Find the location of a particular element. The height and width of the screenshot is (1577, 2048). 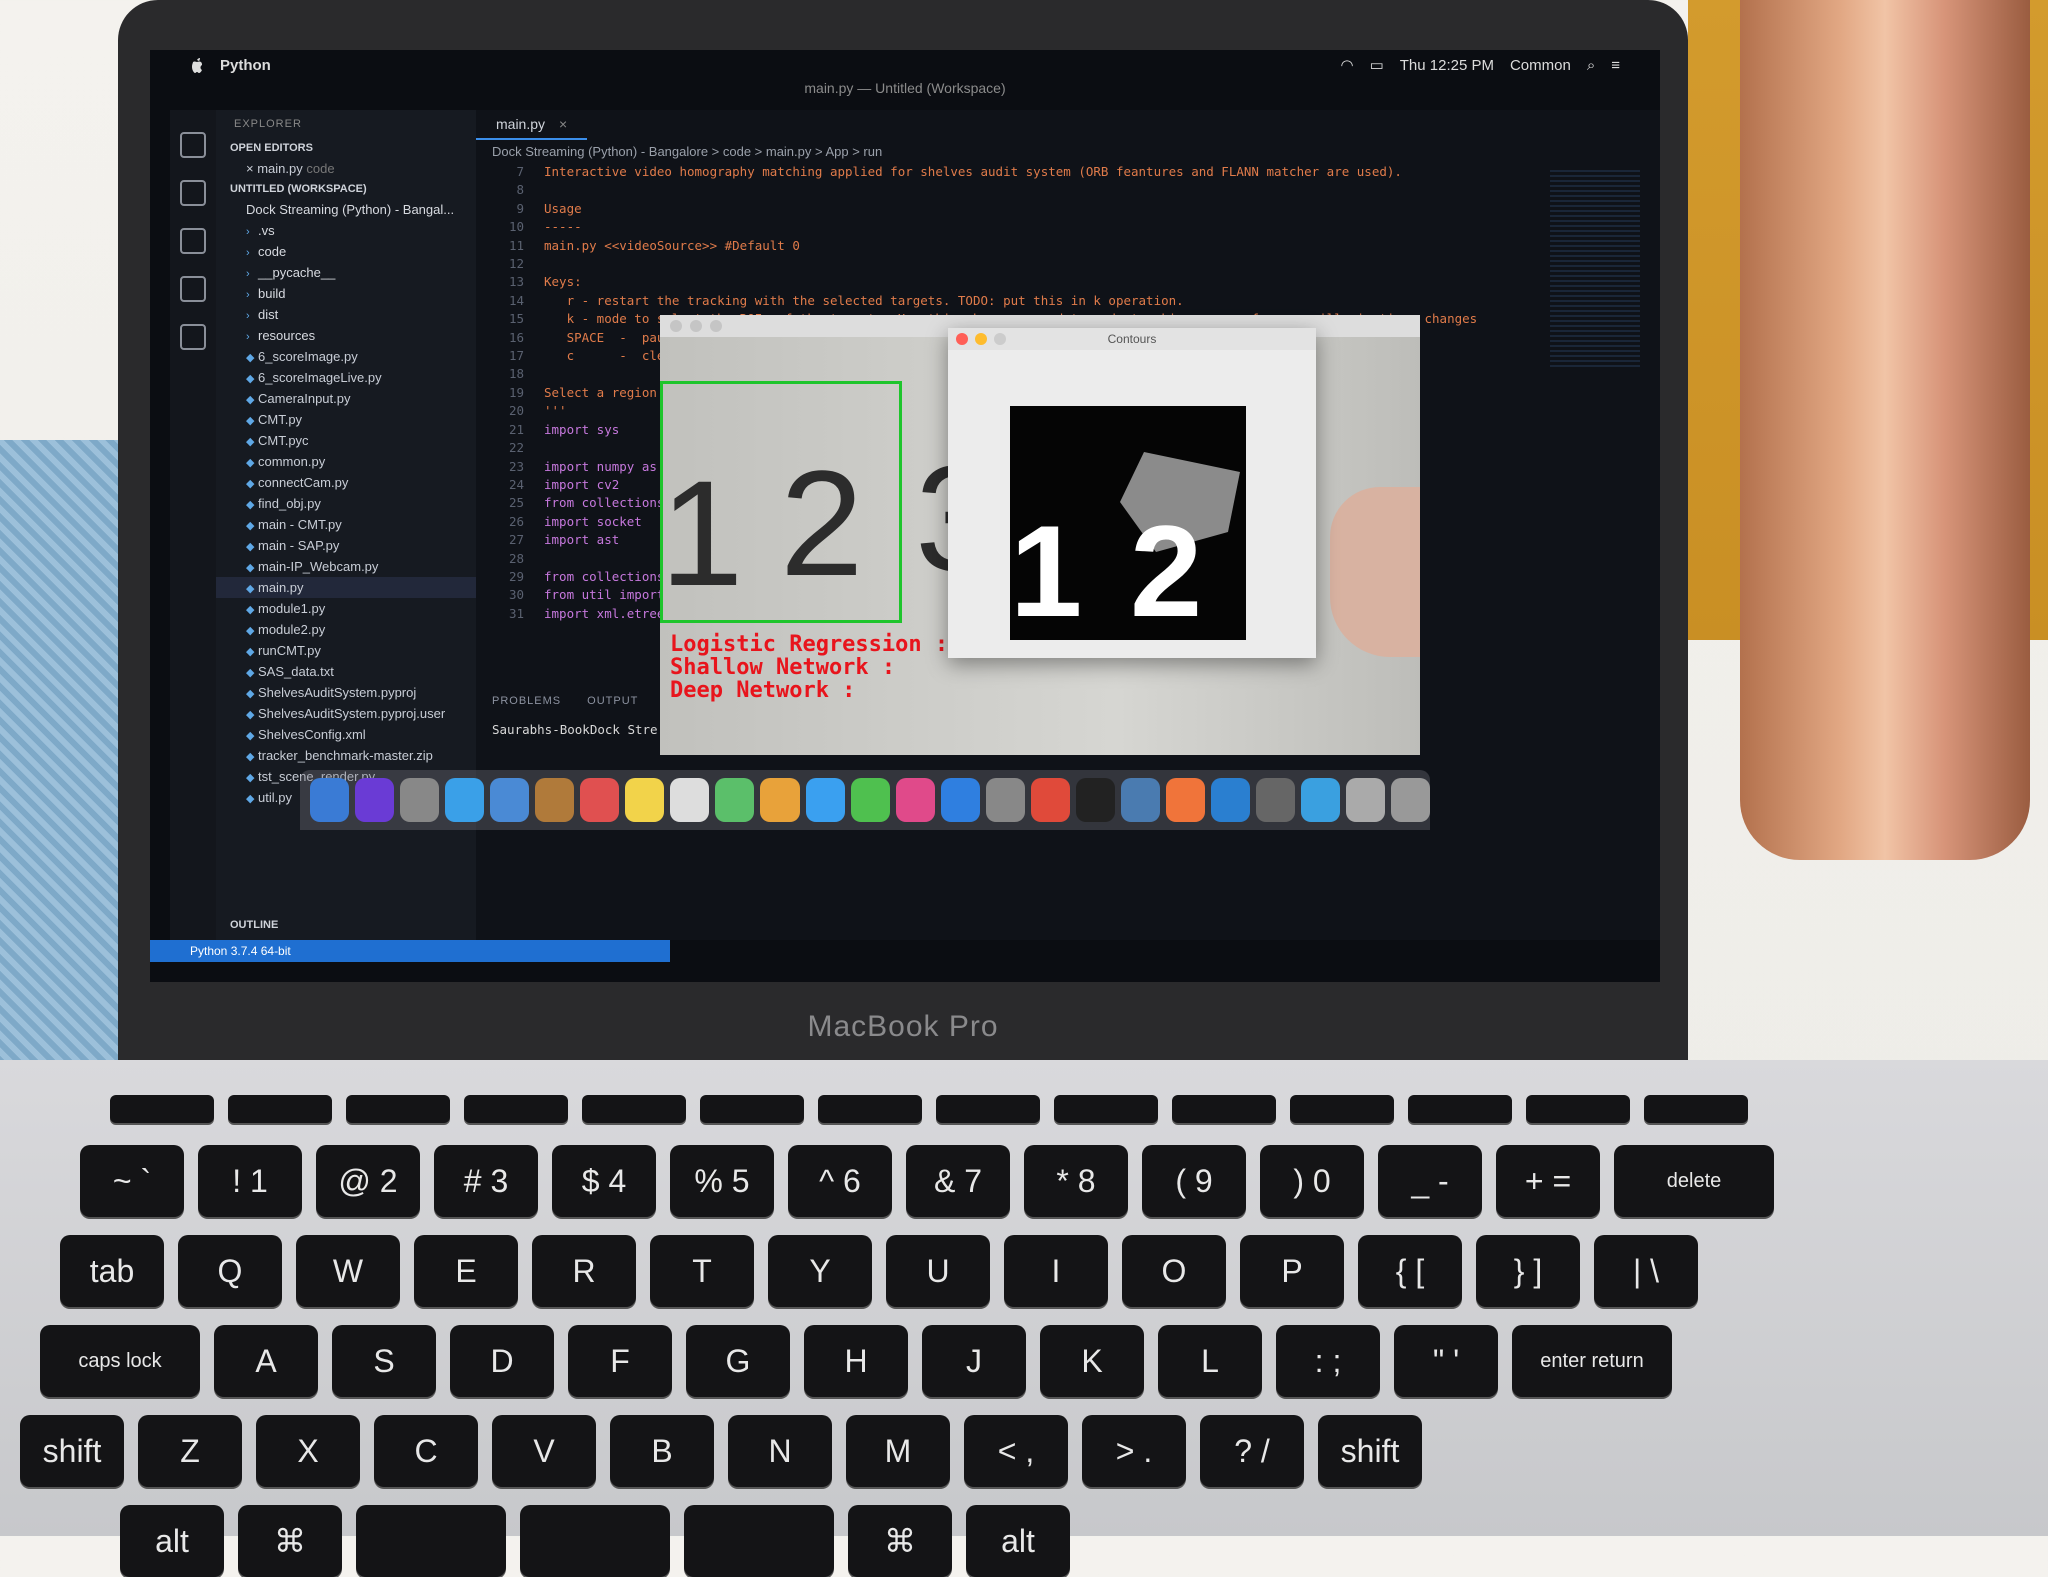

terminal-line: Saurabhs-BookDock Stre is located at coordinates (575, 729).